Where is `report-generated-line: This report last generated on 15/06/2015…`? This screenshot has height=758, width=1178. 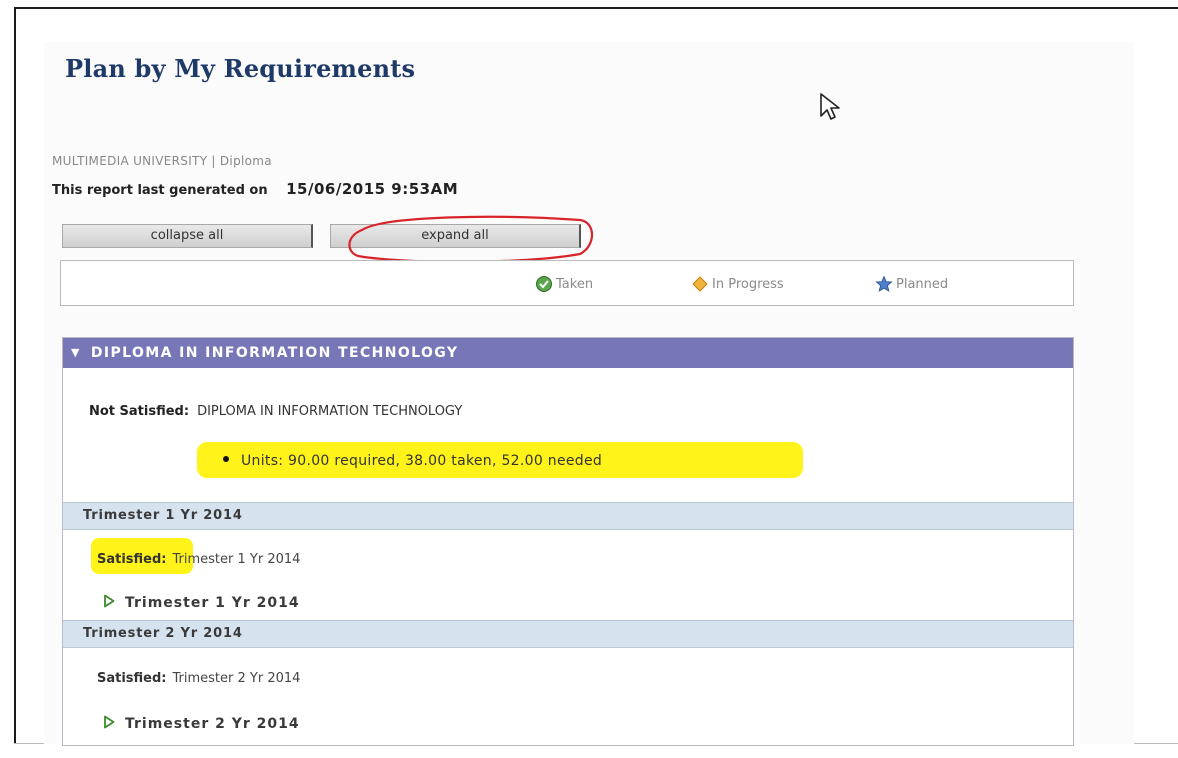 report-generated-line: This report last generated on 15/06/2015… is located at coordinates (255, 189).